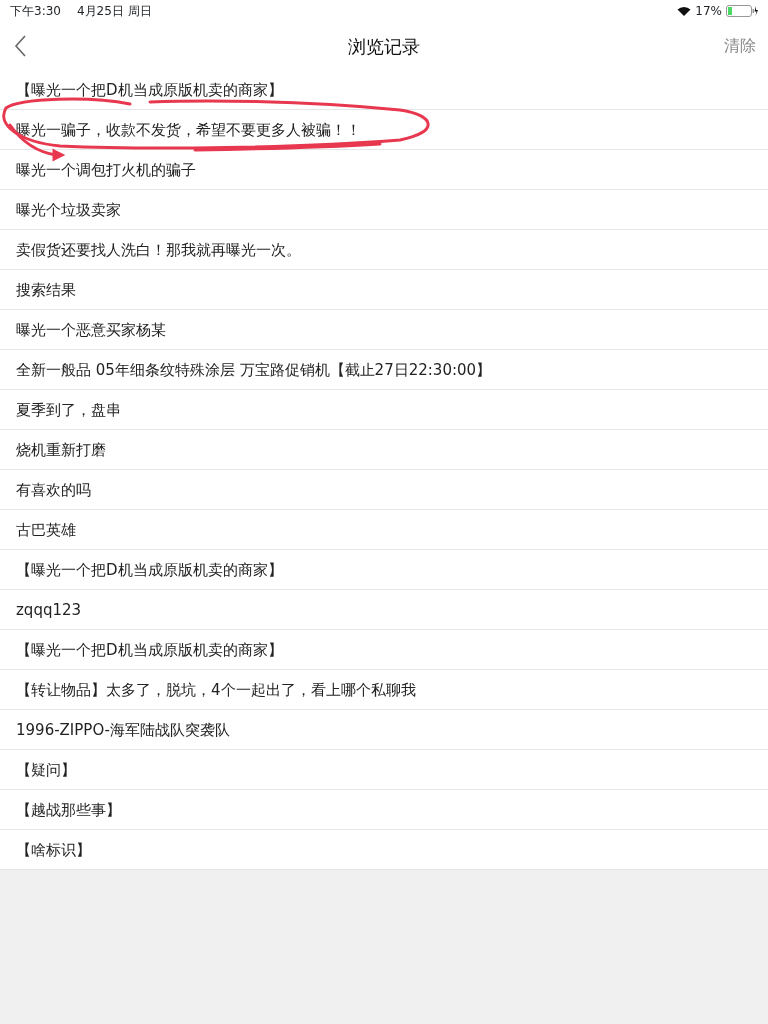 This screenshot has width=768, height=1024. What do you see at coordinates (384, 850) in the screenshot?
I see `history-item: 【啥标识】` at bounding box center [384, 850].